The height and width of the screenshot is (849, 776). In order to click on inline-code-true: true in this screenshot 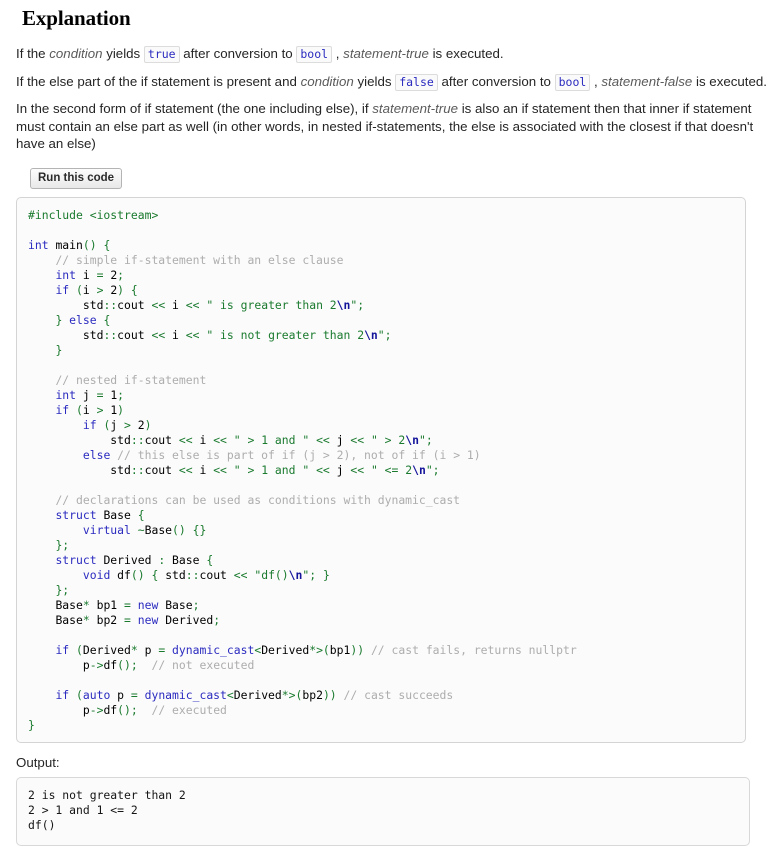, I will do `click(161, 54)`.